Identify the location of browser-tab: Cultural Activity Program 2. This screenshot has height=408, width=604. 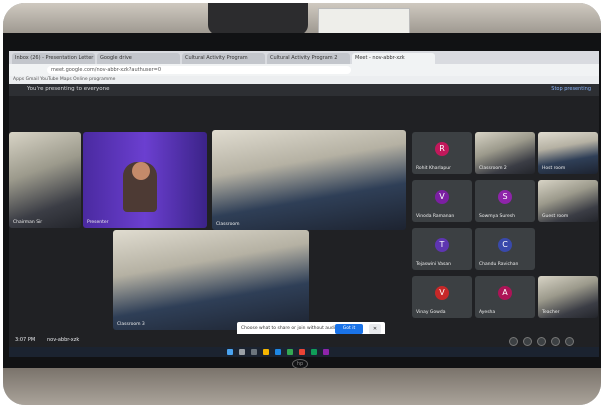
(308, 58).